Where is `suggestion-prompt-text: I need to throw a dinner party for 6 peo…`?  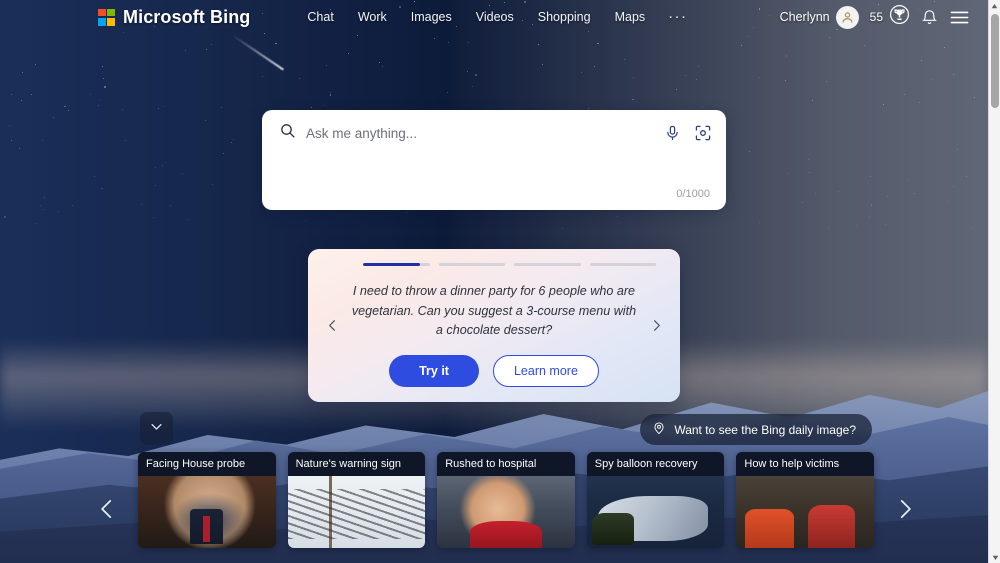 suggestion-prompt-text: I need to throw a dinner party for 6 peo… is located at coordinates (494, 311).